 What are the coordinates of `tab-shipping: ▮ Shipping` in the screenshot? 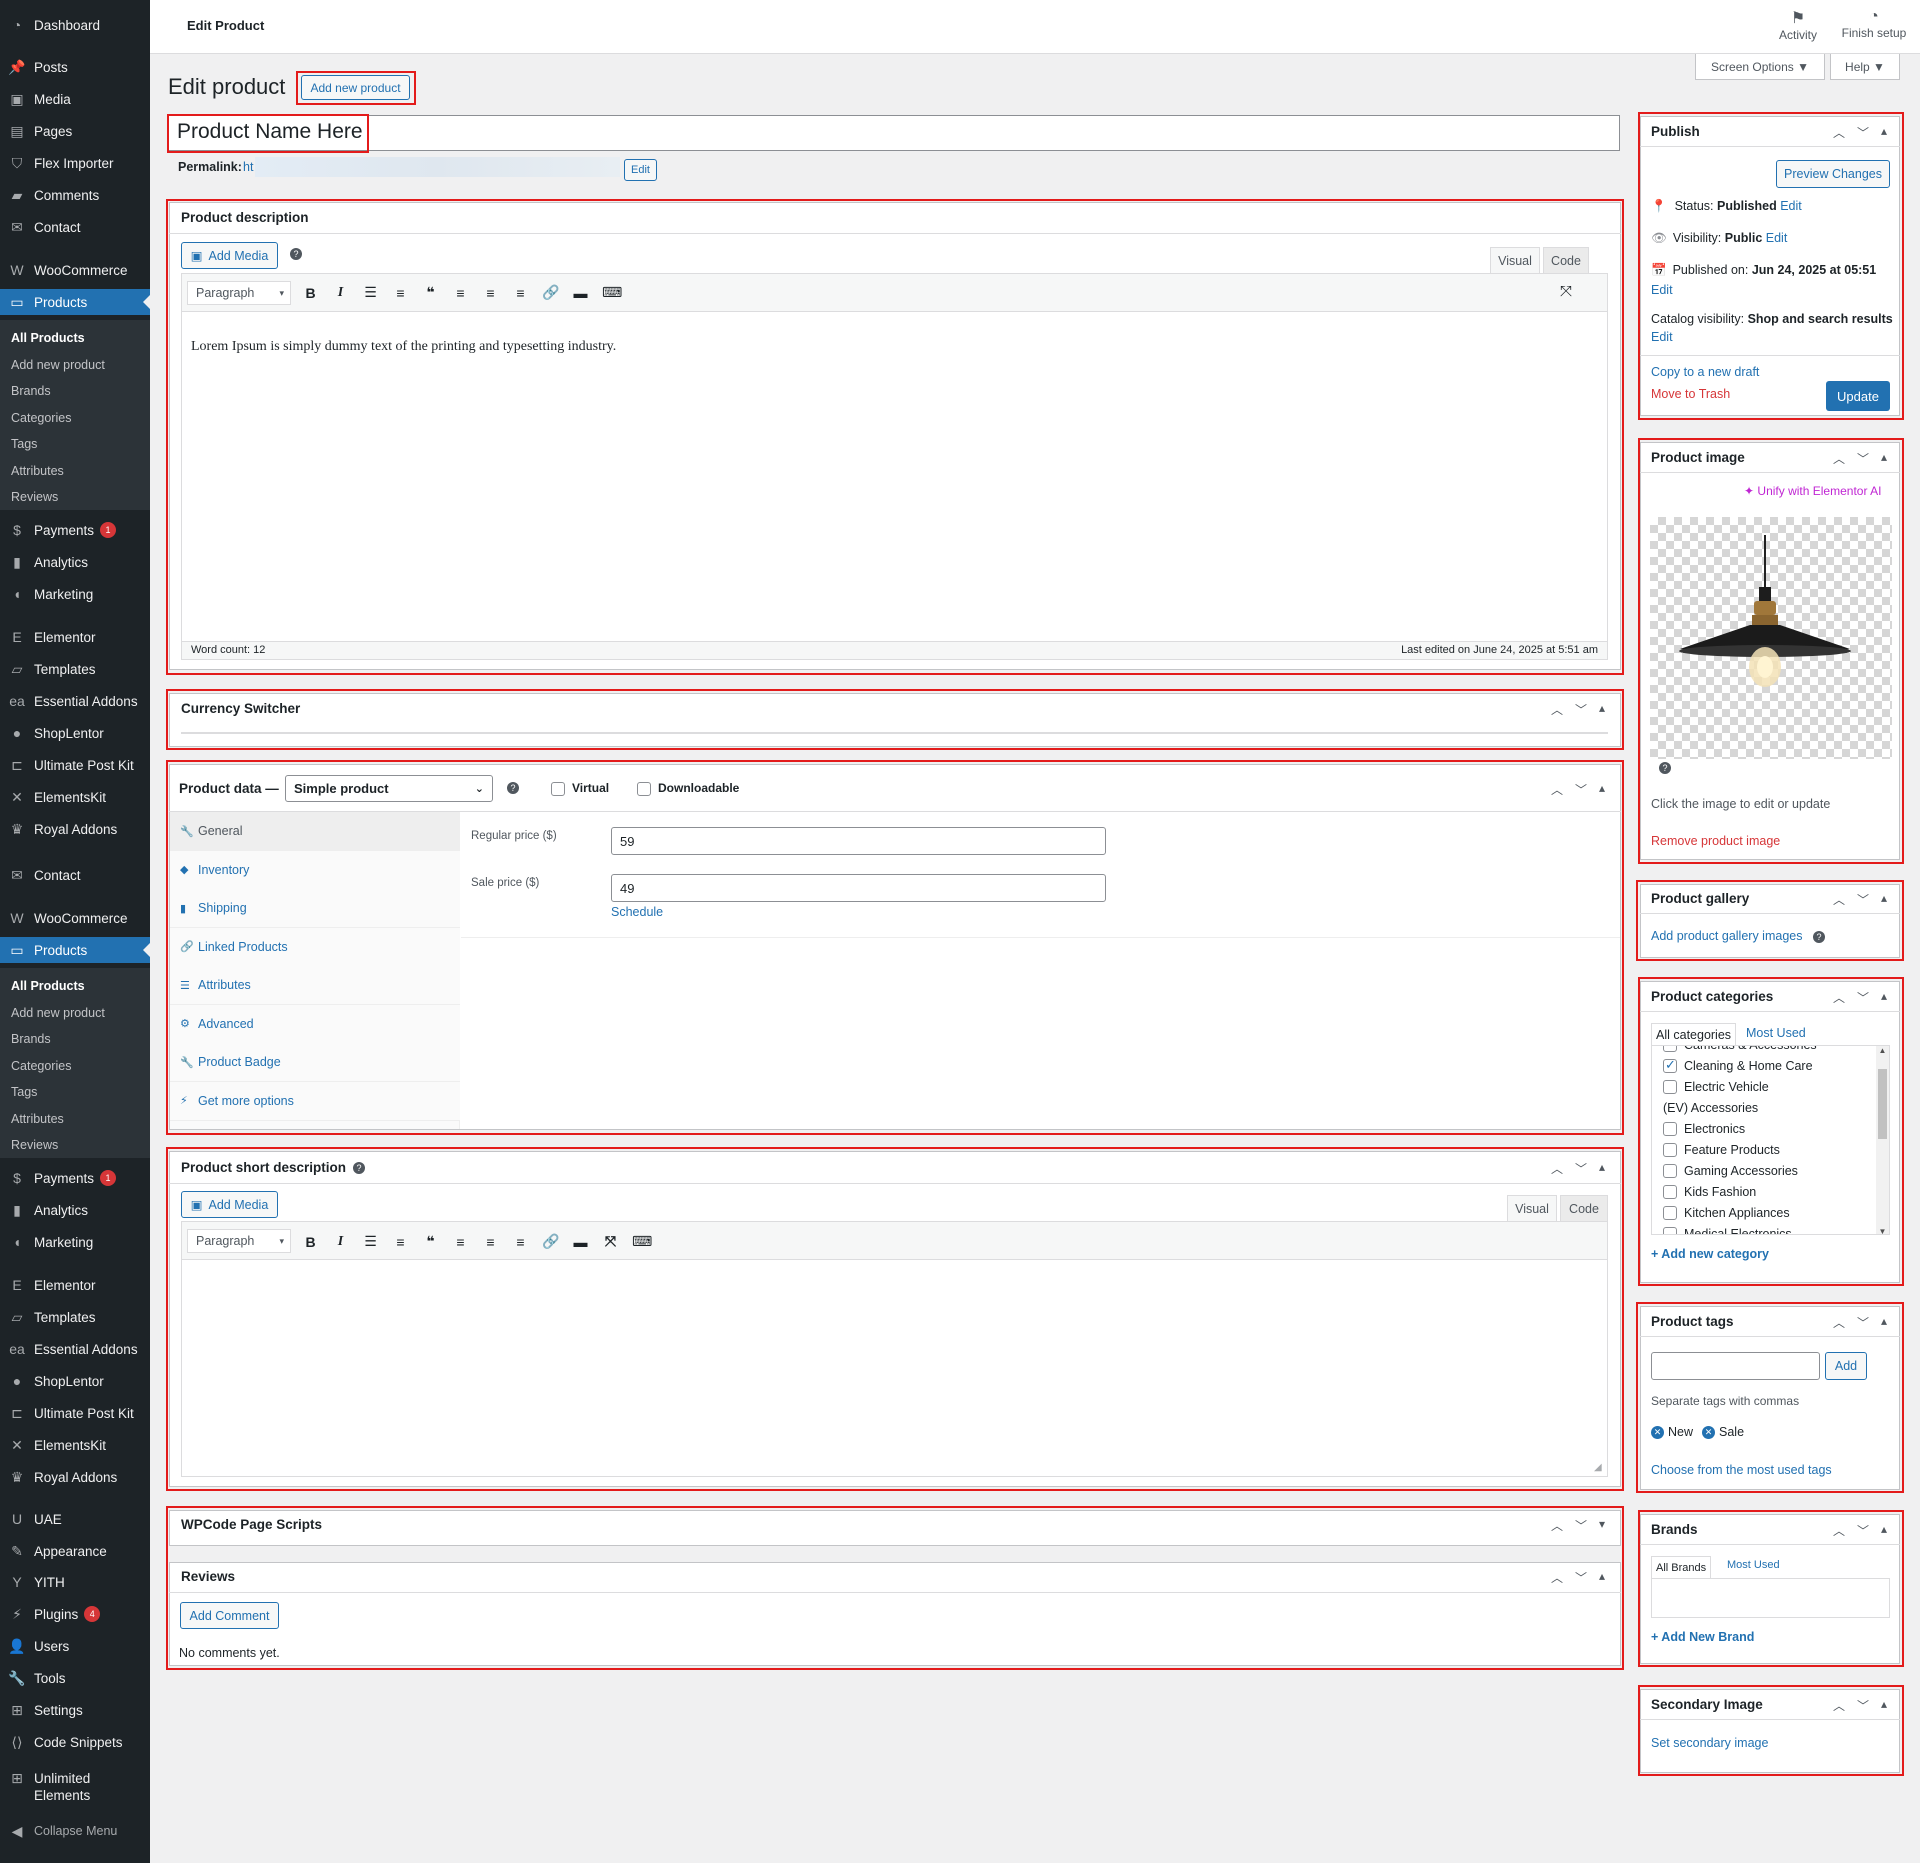 It's located at (315, 908).